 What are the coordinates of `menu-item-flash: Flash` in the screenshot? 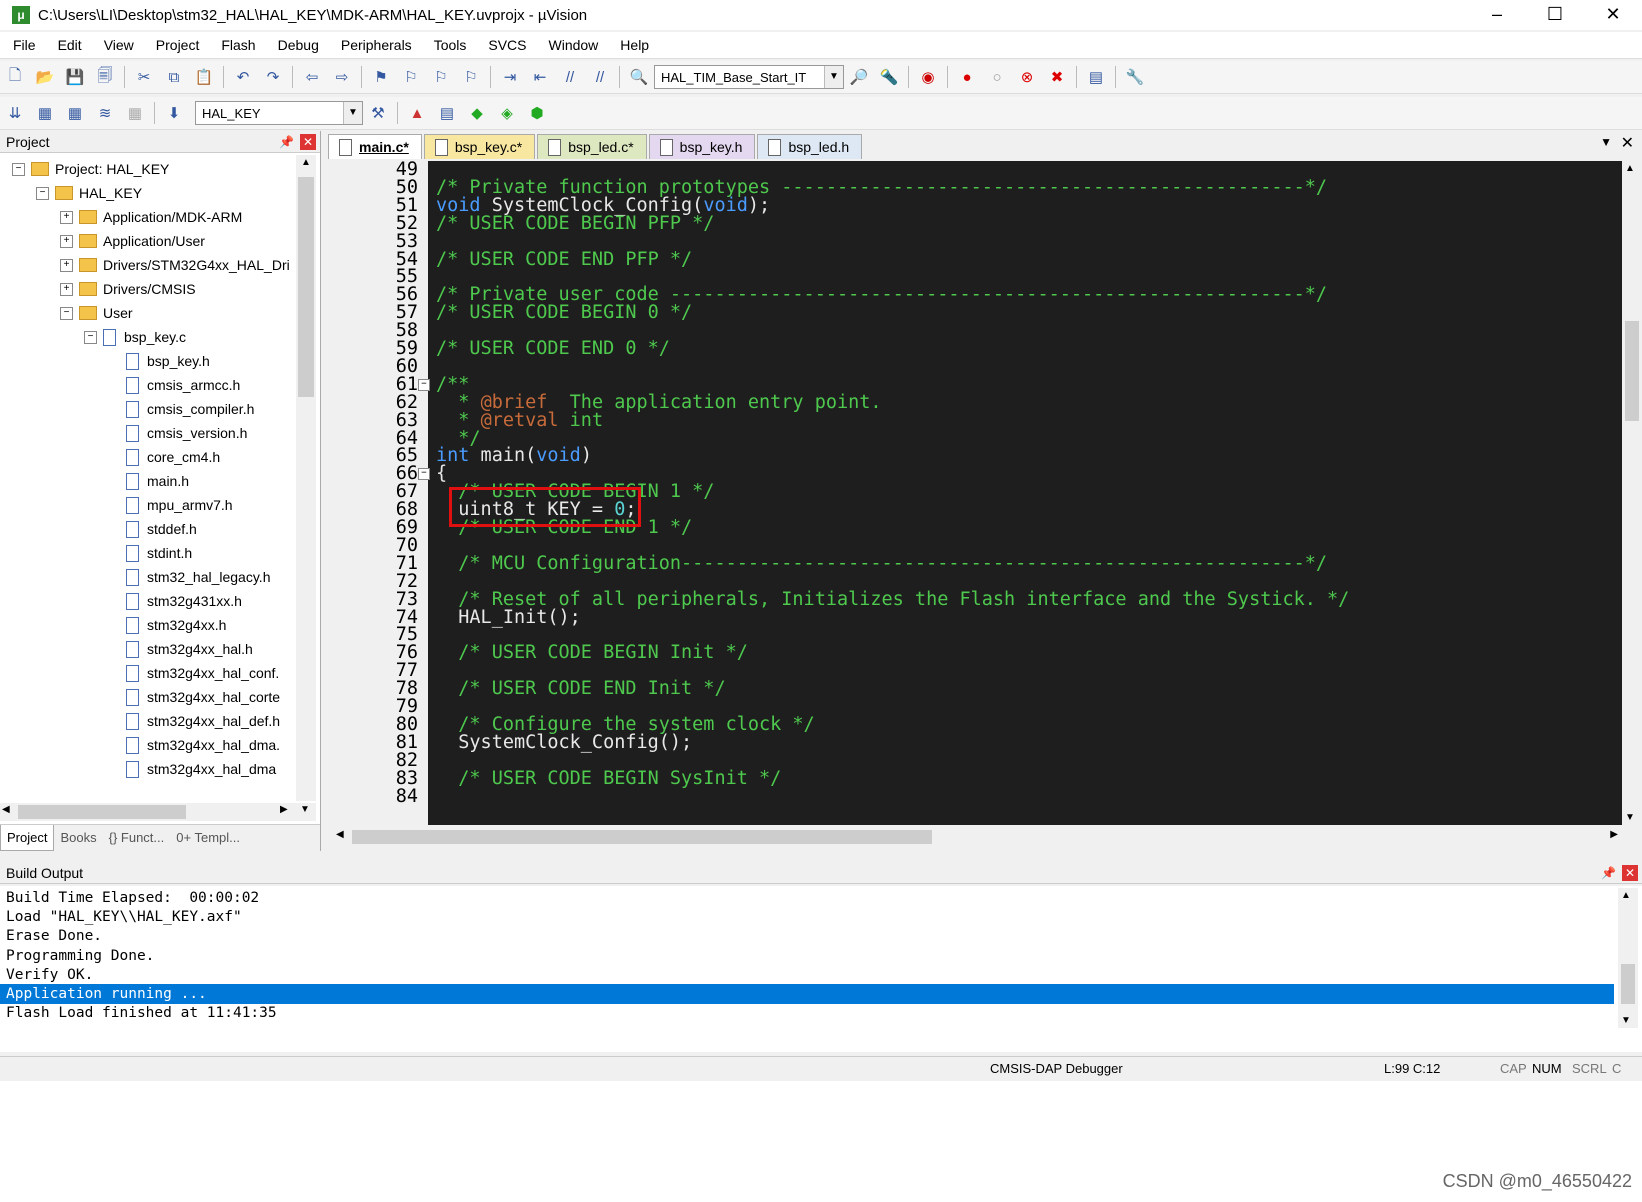 It's located at (236, 45).